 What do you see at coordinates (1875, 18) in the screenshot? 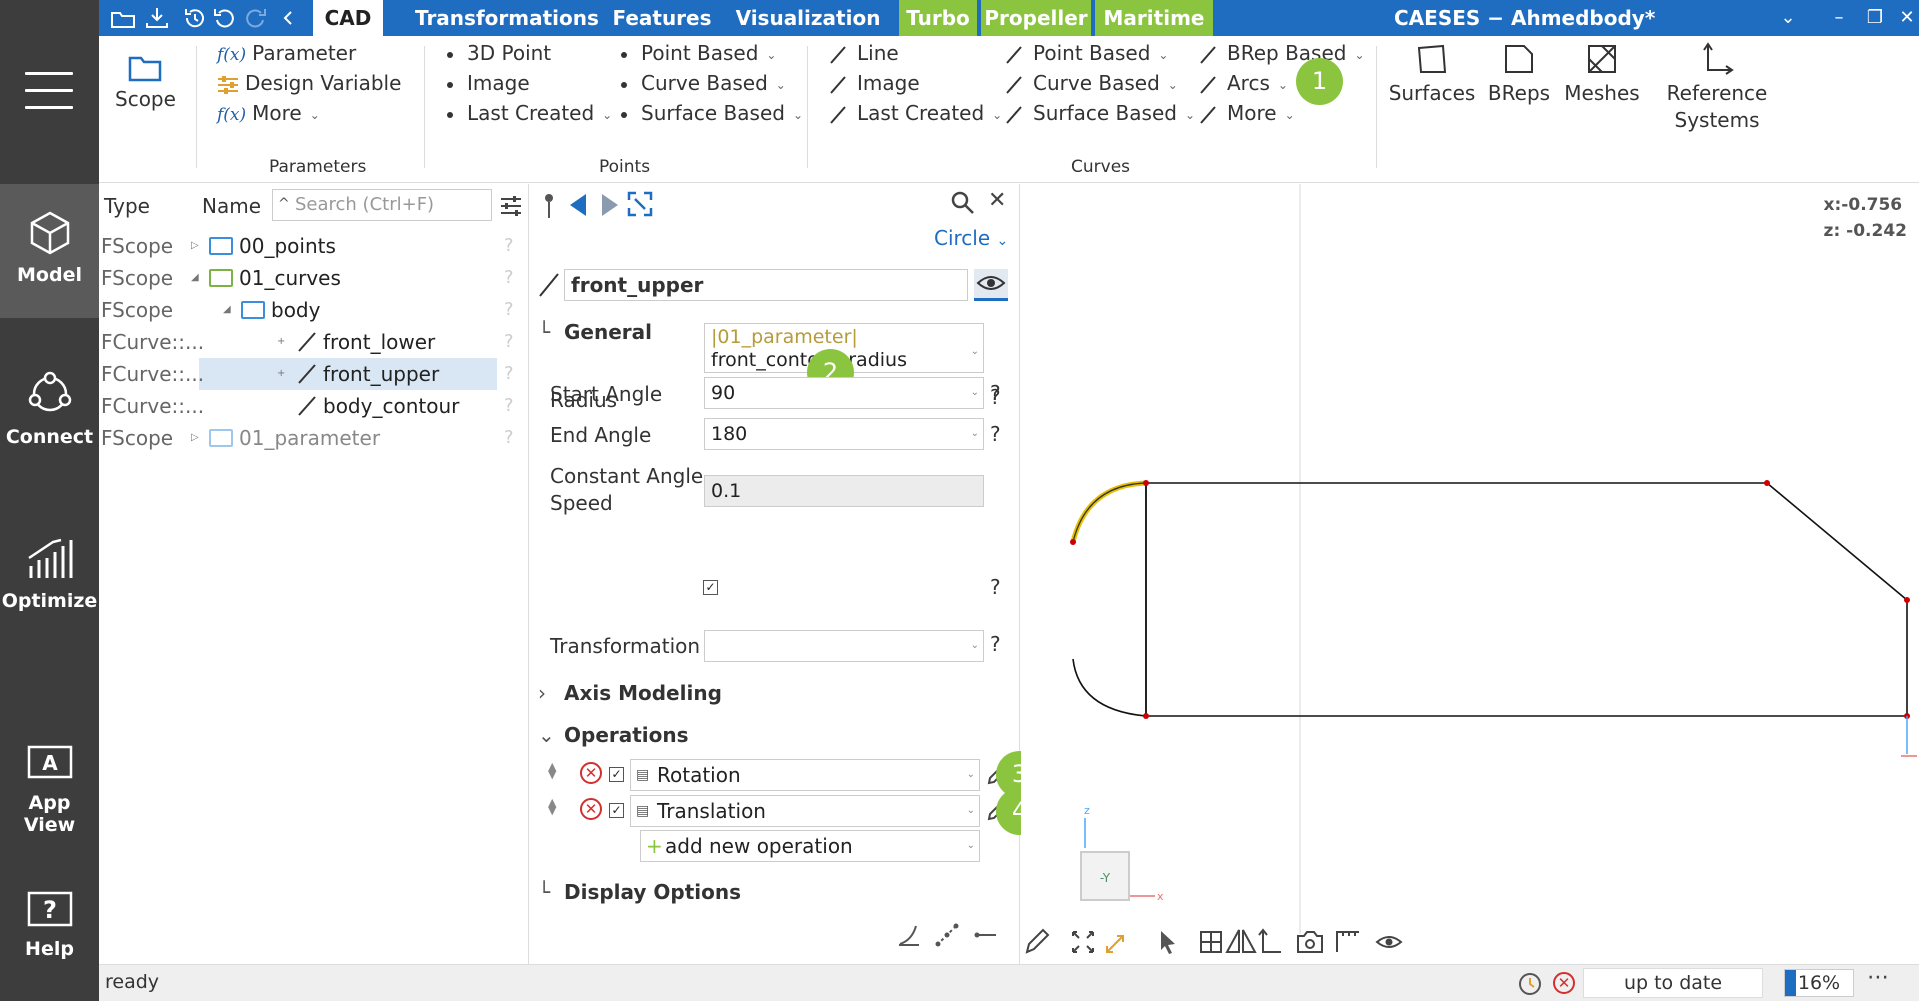
I see `restore-icon: ❐` at bounding box center [1875, 18].